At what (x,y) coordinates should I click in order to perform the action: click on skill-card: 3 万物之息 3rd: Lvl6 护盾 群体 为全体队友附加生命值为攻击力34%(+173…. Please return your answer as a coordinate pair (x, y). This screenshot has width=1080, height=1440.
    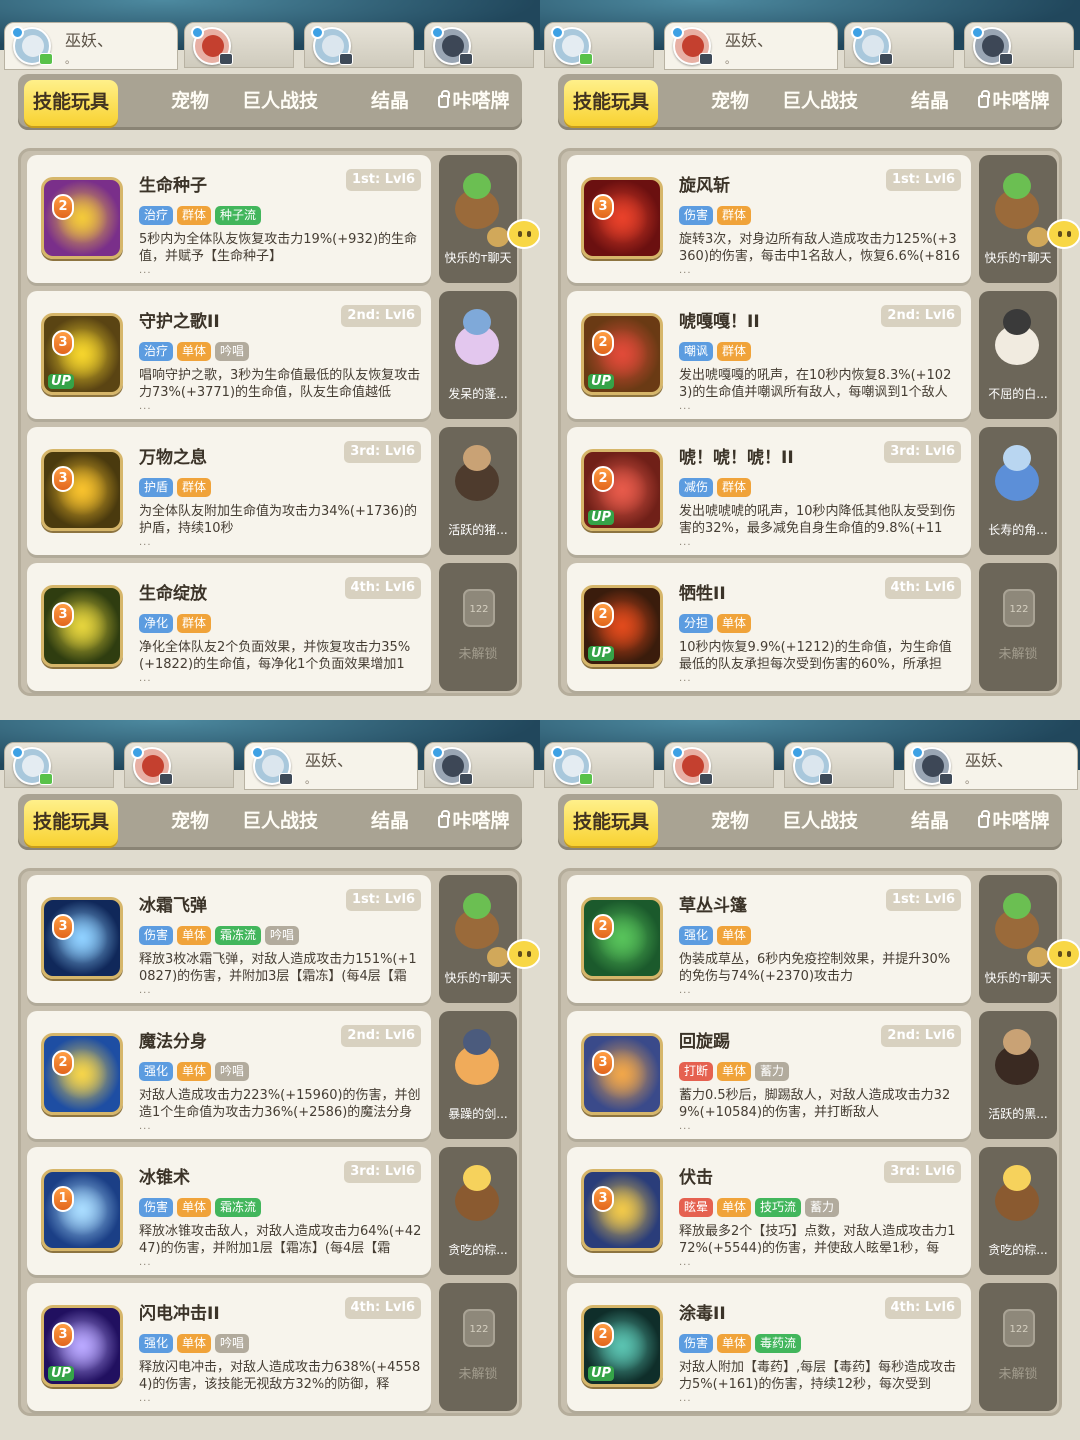
    Looking at the image, I should click on (229, 491).